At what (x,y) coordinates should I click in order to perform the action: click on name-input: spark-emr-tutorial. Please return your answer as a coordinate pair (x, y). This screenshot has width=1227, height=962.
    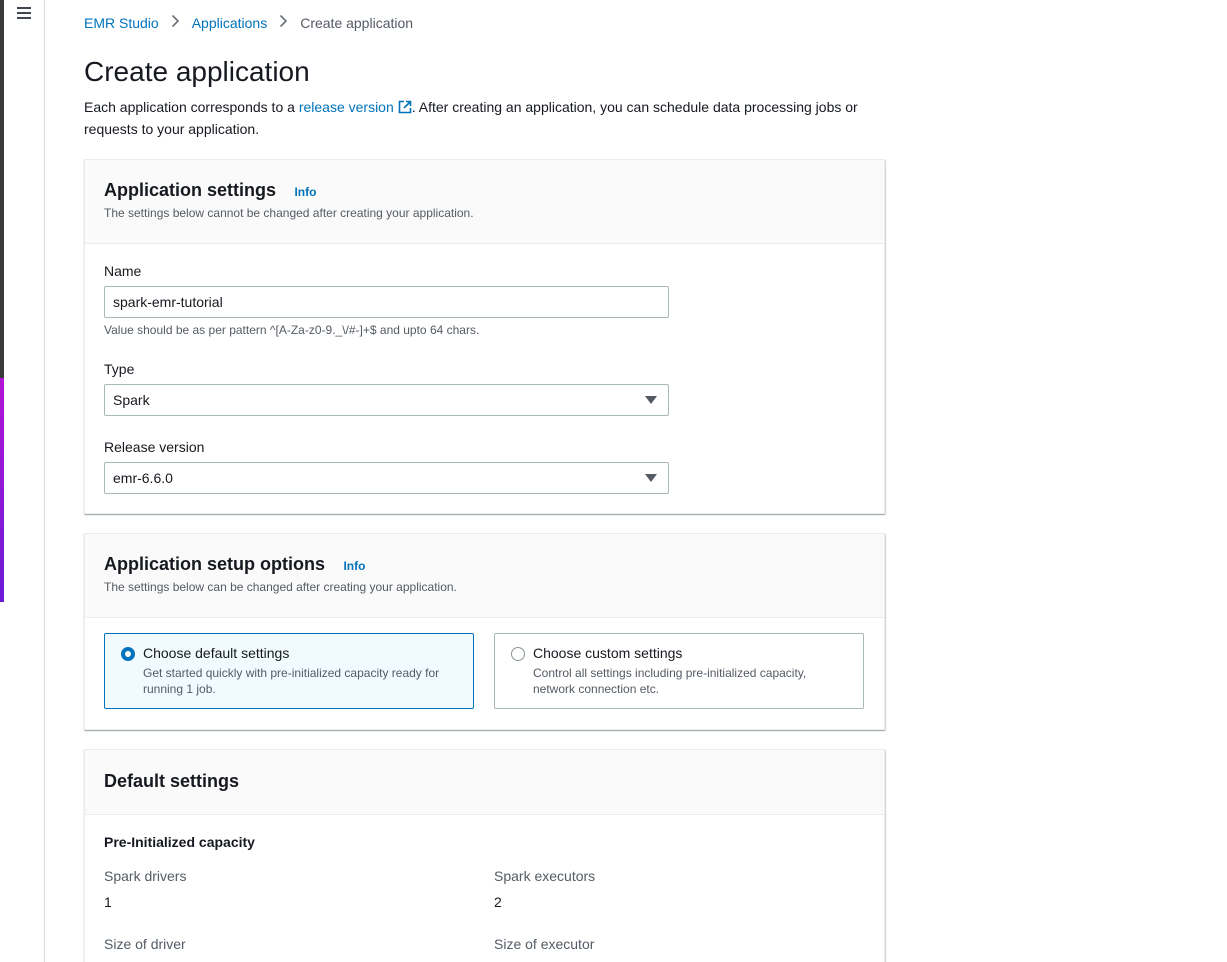
    Looking at the image, I should click on (386, 302).